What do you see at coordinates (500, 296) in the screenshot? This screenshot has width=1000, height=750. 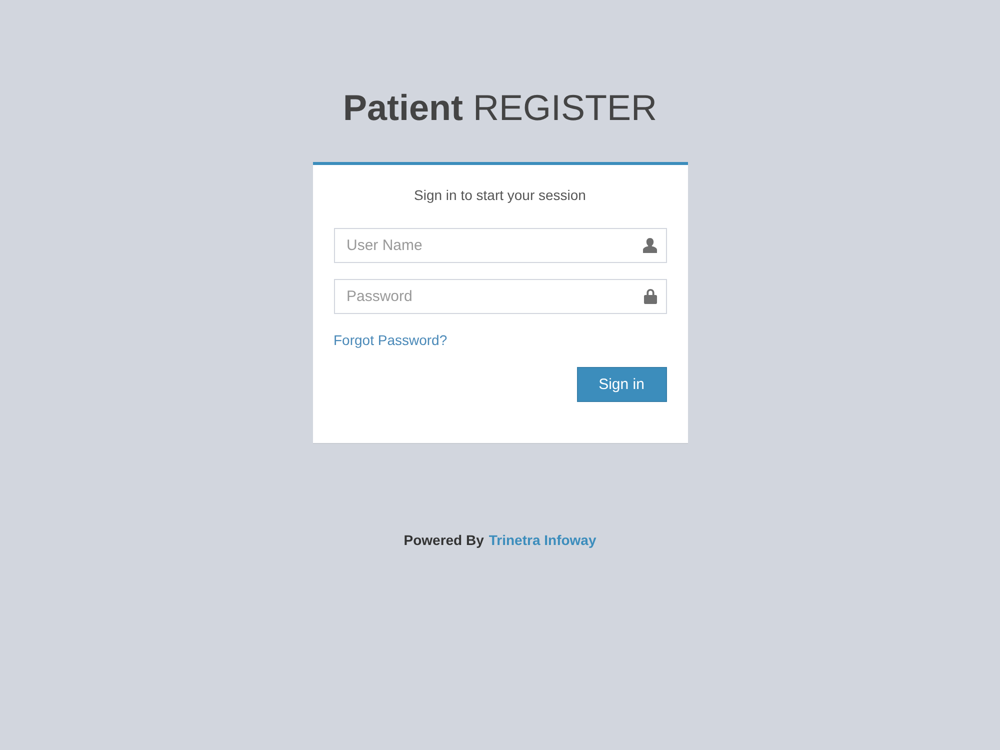 I see `password-field: Password` at bounding box center [500, 296].